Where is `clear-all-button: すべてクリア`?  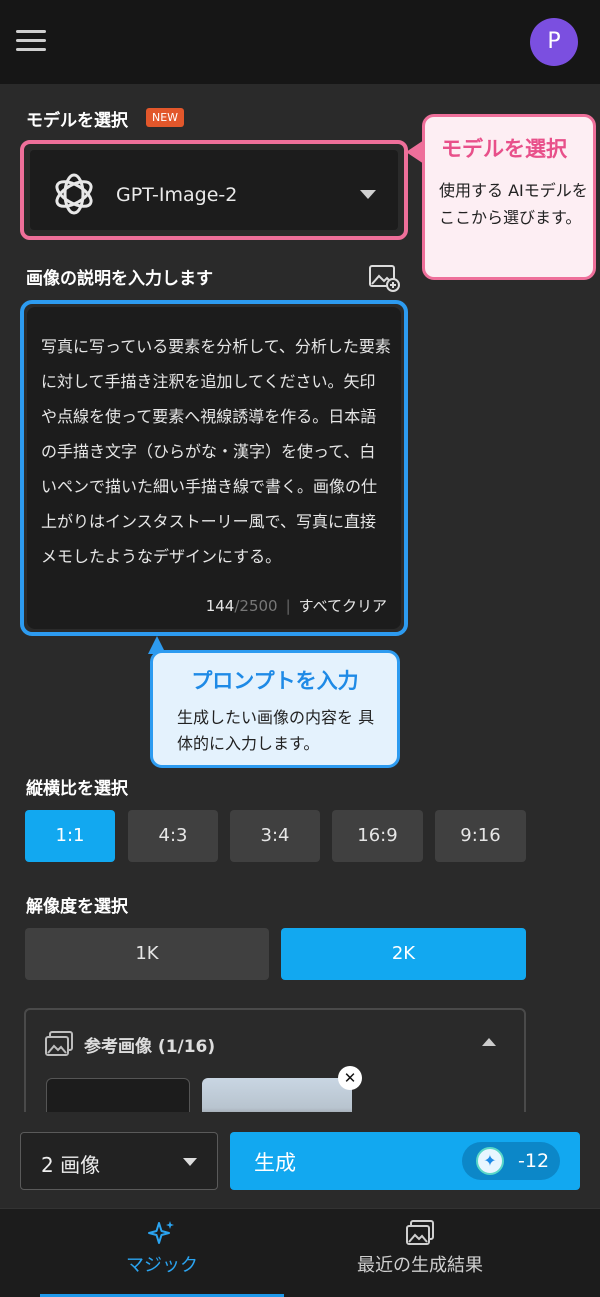
clear-all-button: すべてクリア is located at coordinates (343, 606).